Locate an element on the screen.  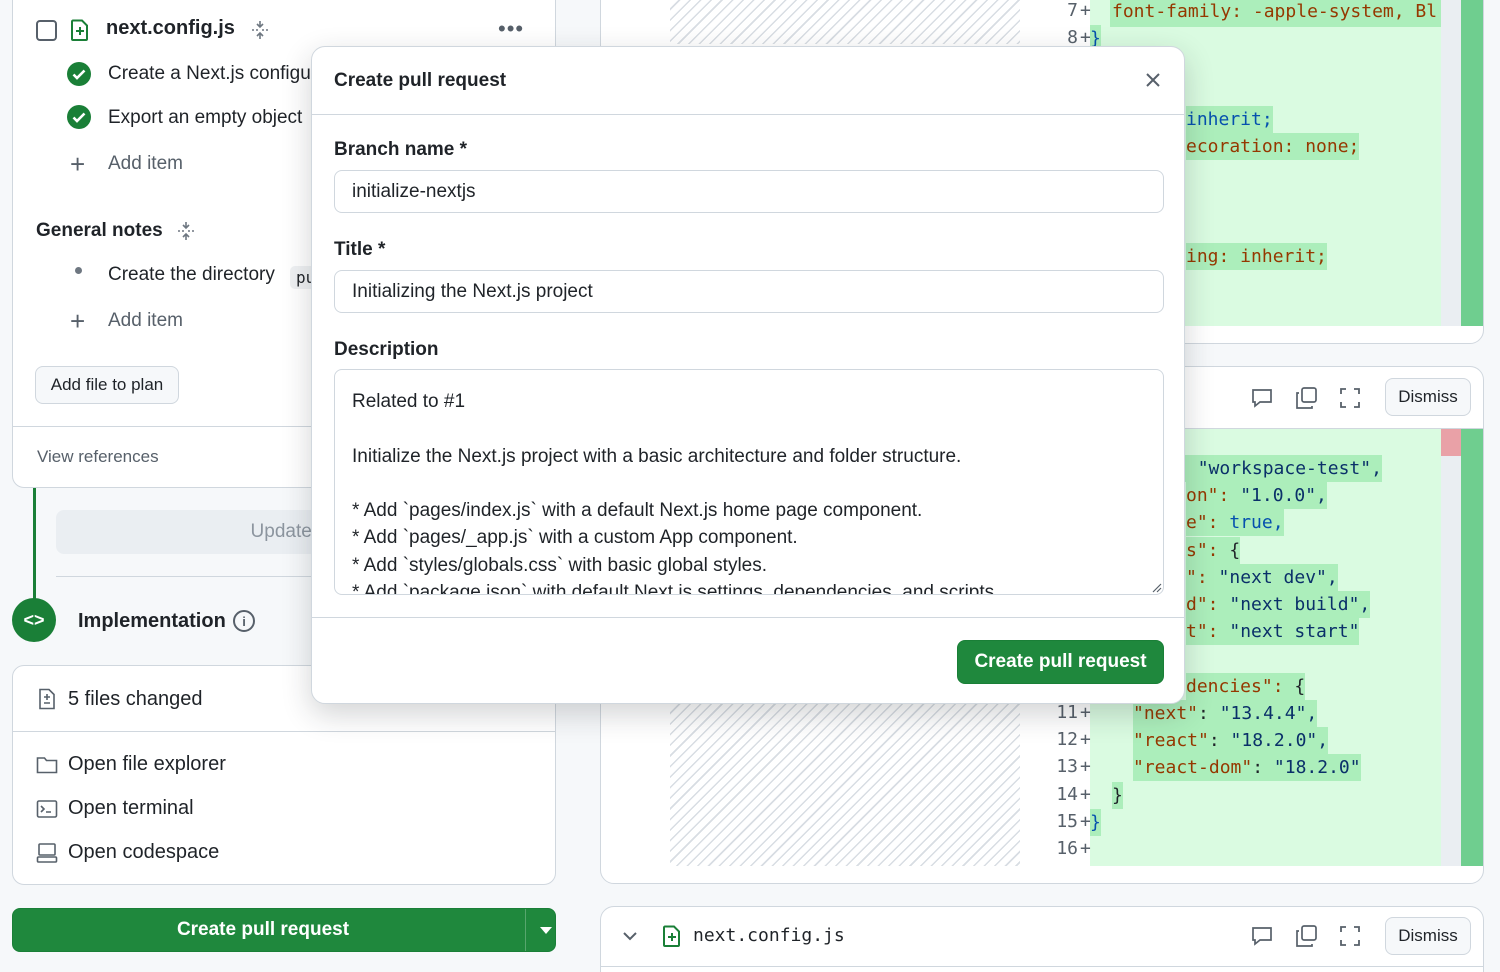
code-fragment: t": "next start" is located at coordinates (1273, 631).